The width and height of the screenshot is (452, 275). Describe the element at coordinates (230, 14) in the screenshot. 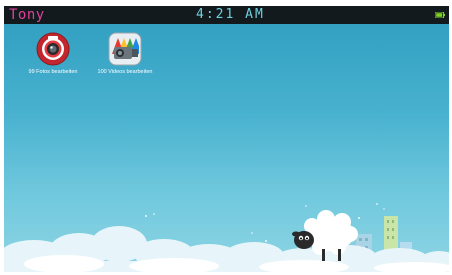

I see `clock: 4:21 AM` at that location.